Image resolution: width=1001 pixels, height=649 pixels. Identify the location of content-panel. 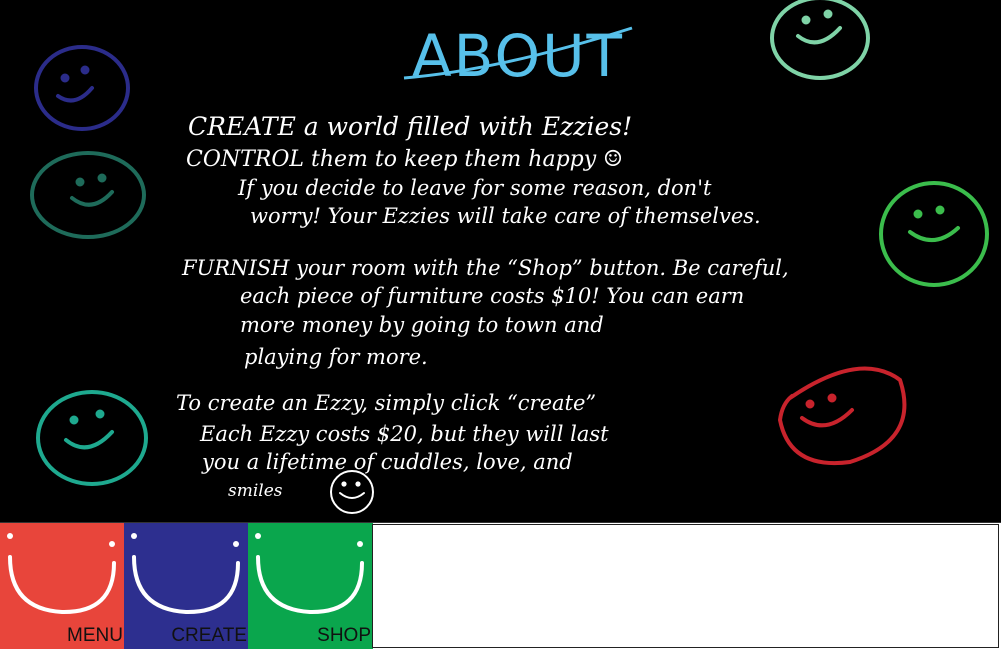
(685, 586).